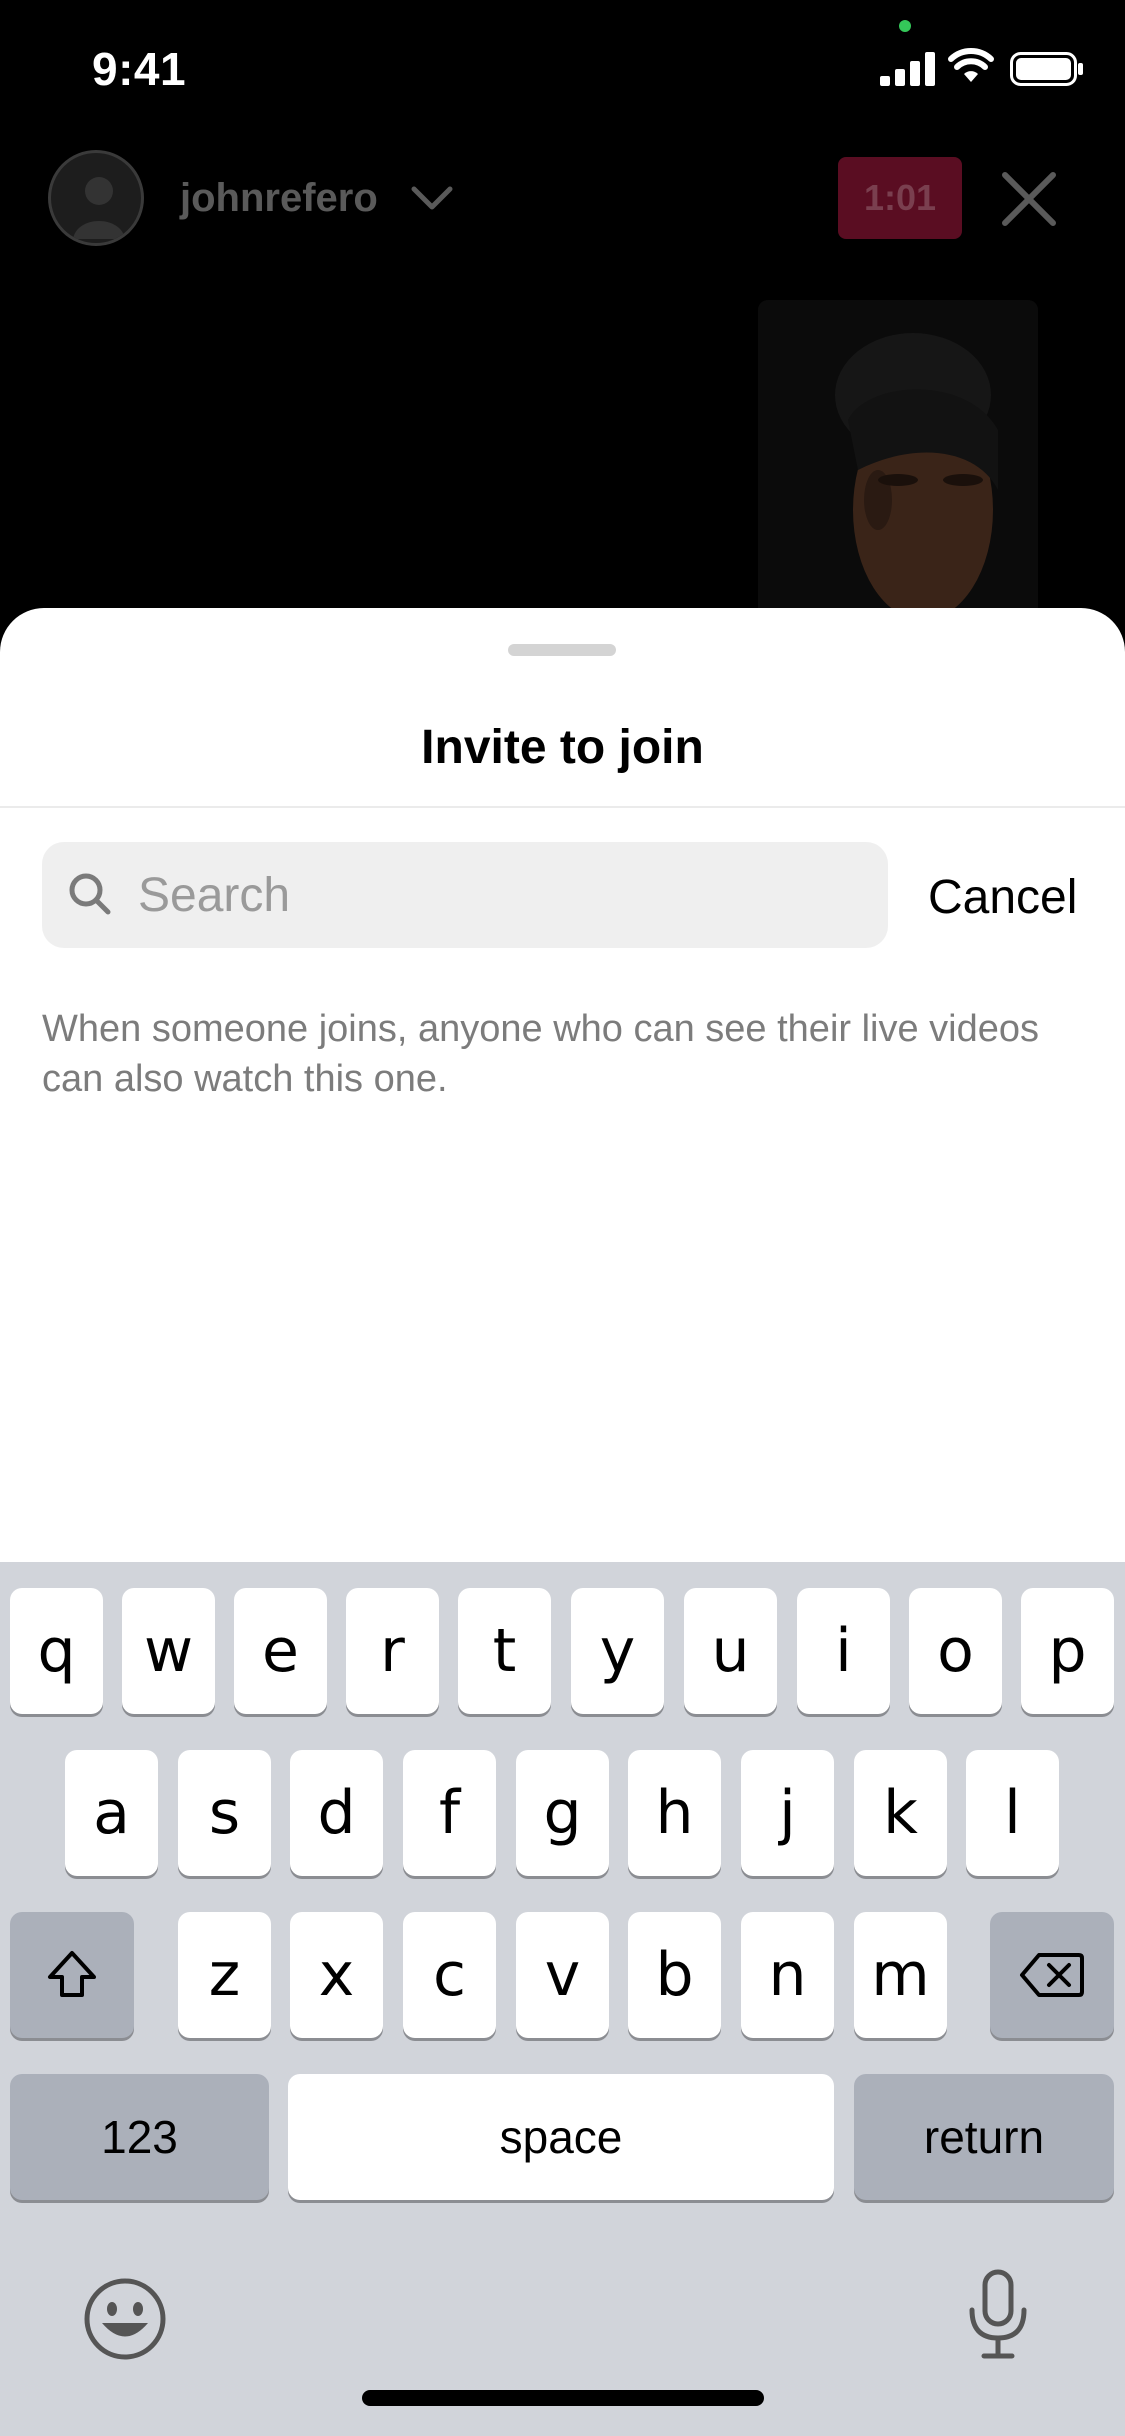 This screenshot has width=1125, height=2436. What do you see at coordinates (336, 1813) in the screenshot?
I see `key-d: d` at bounding box center [336, 1813].